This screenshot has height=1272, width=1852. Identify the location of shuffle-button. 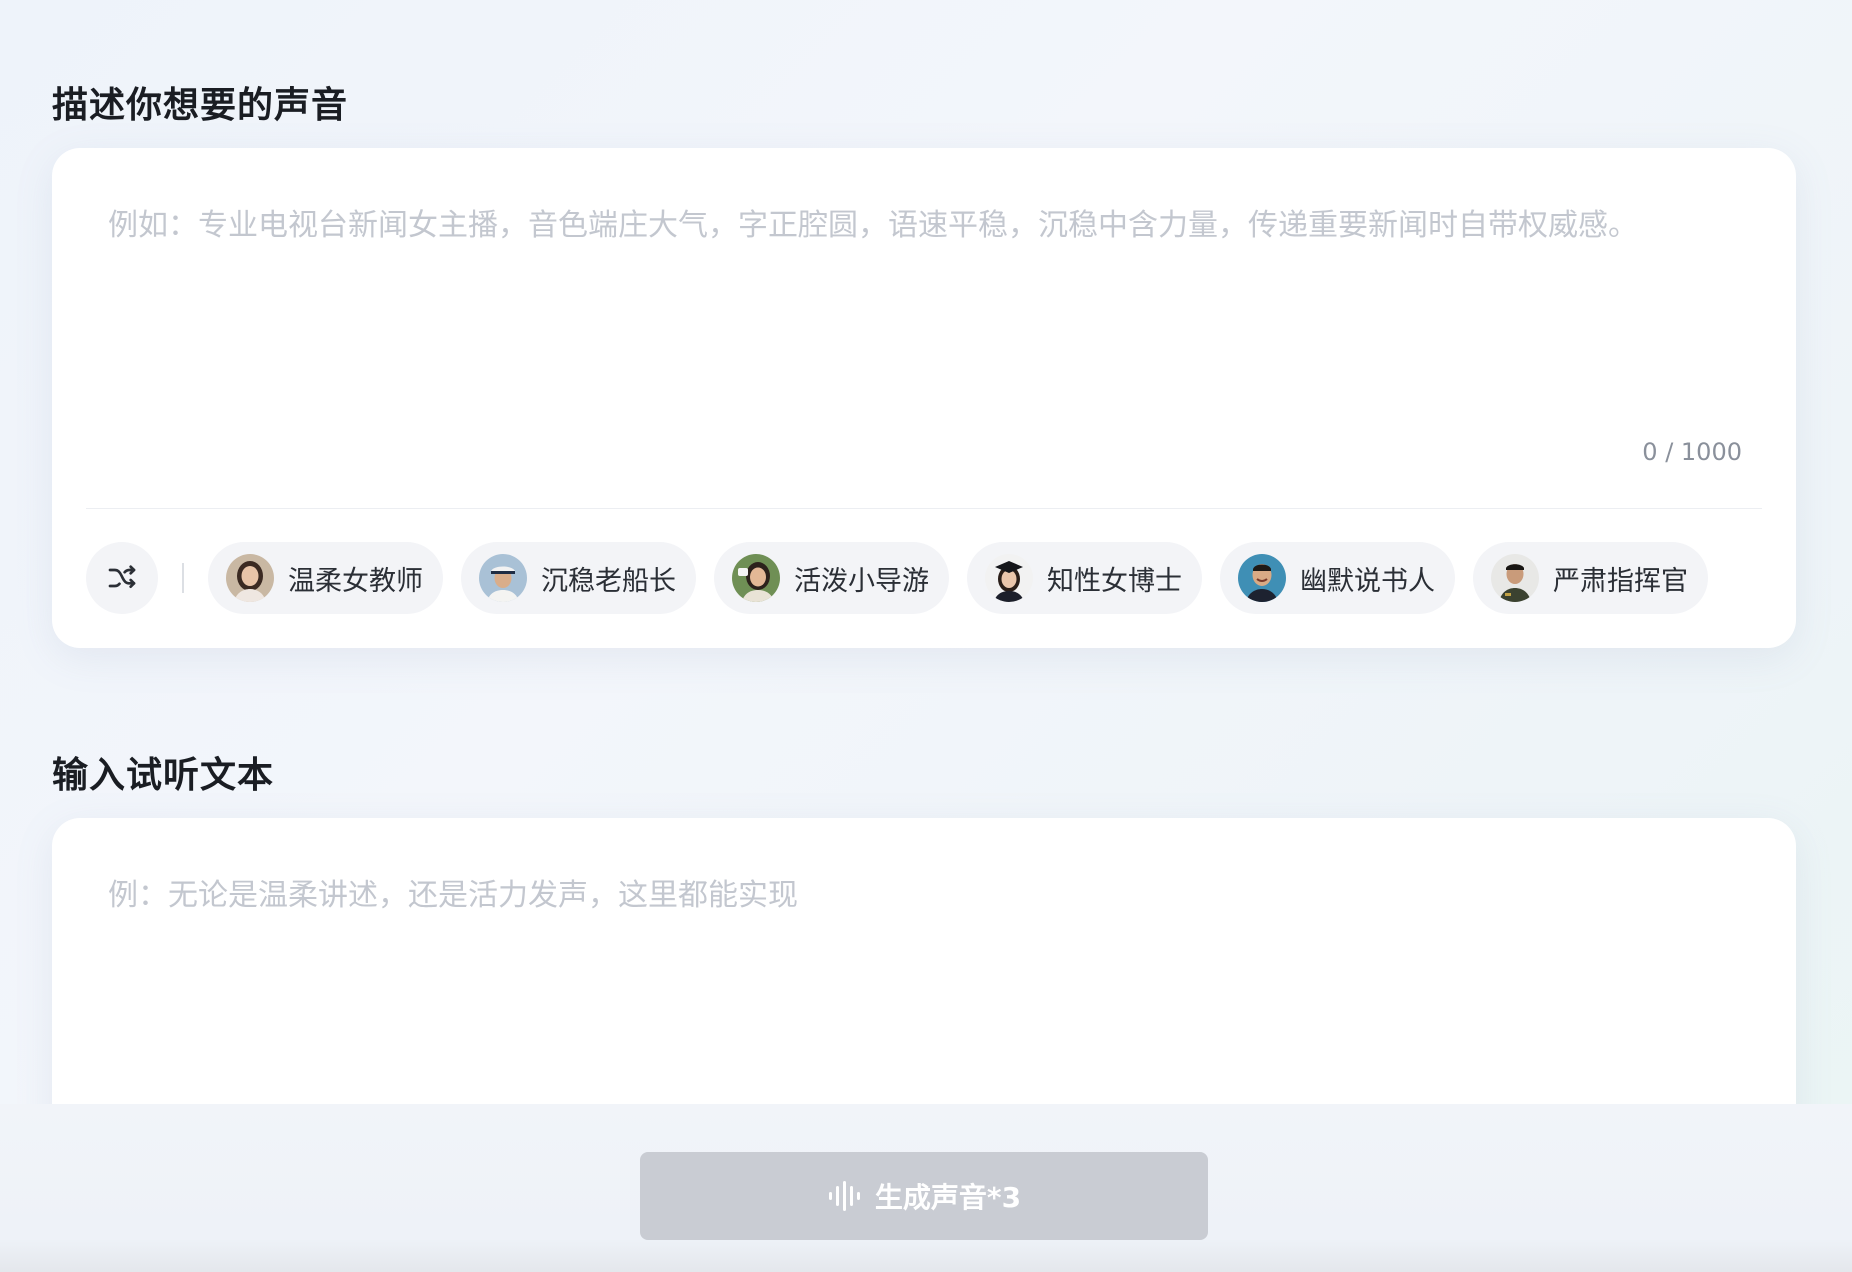
(122, 578).